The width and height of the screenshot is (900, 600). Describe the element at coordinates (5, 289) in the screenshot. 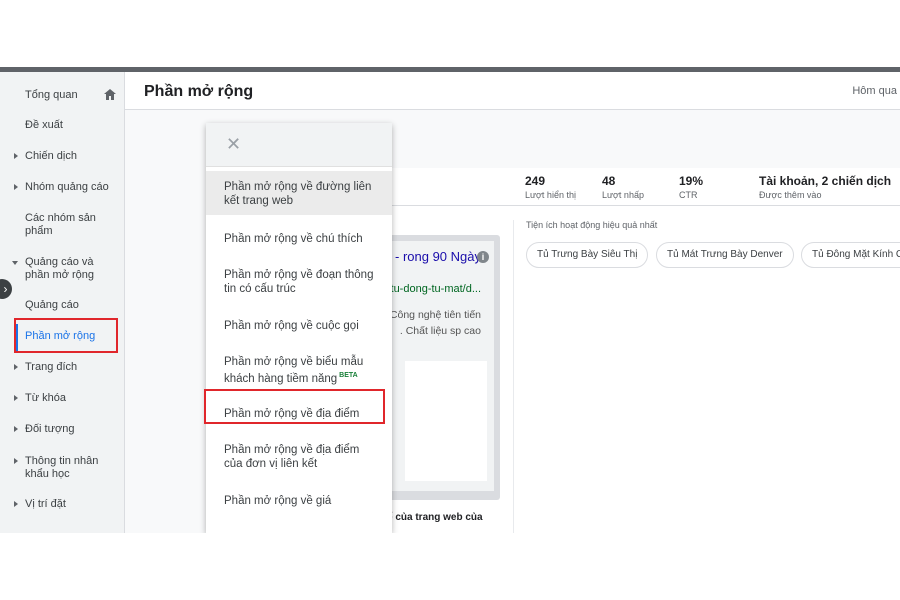

I see `chevron-right-icon: ›` at that location.